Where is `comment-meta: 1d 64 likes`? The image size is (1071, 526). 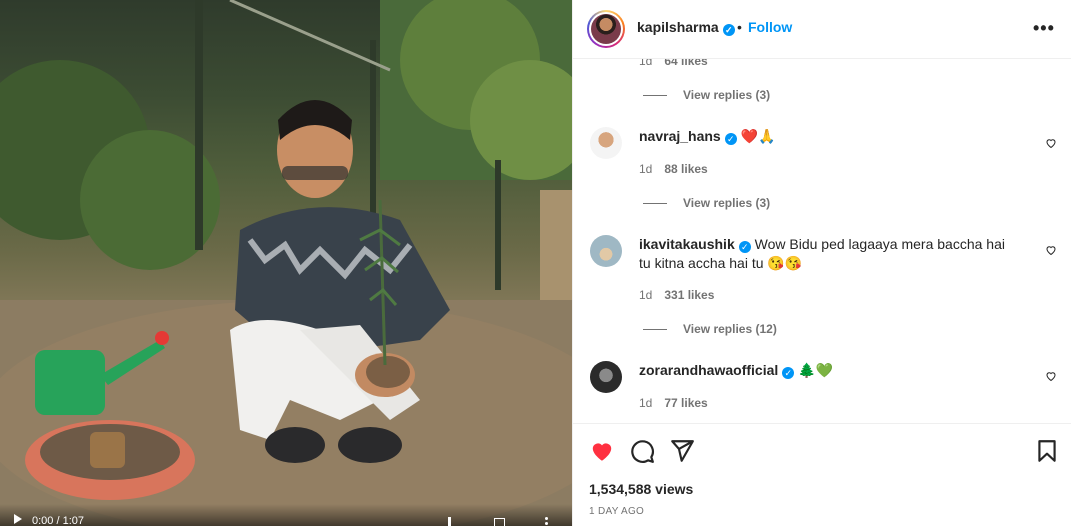
comment-meta: 1d 64 likes is located at coordinates (673, 63).